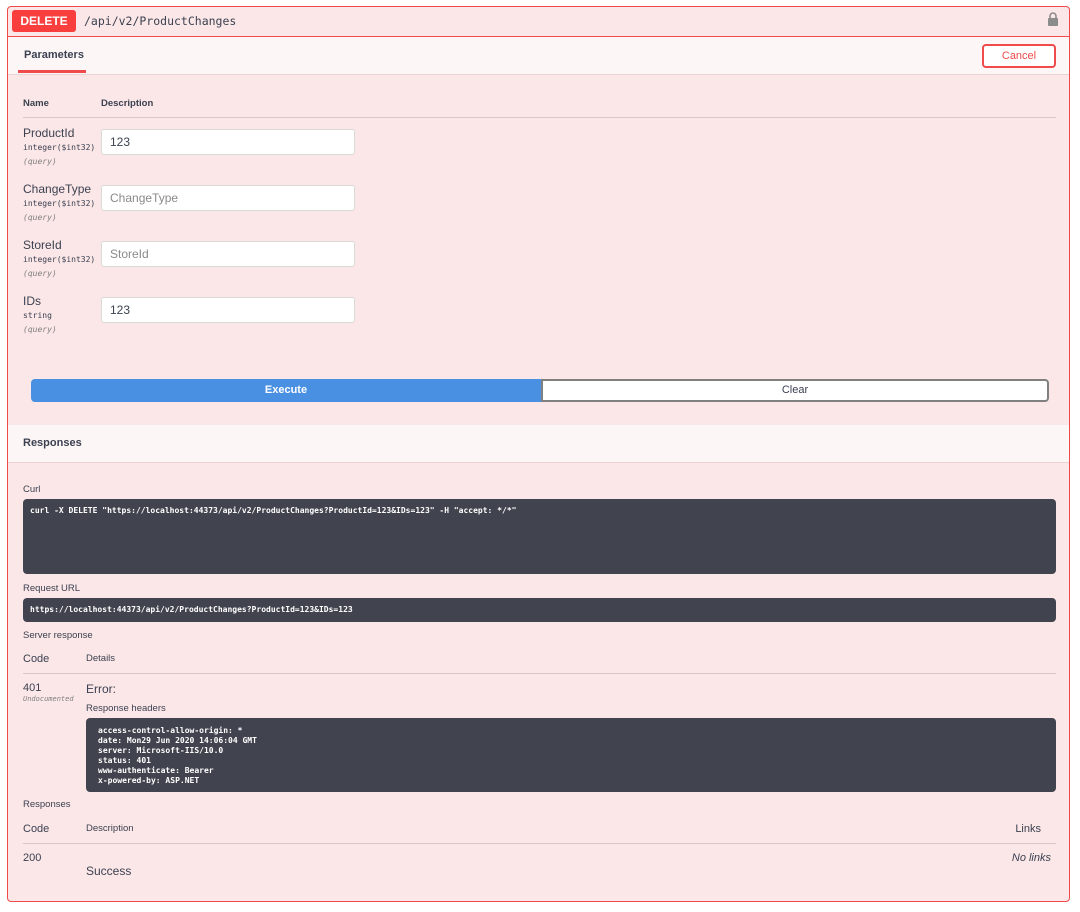 This screenshot has width=1080, height=912. Describe the element at coordinates (52, 443) in the screenshot. I see `responses-title: Responses` at that location.